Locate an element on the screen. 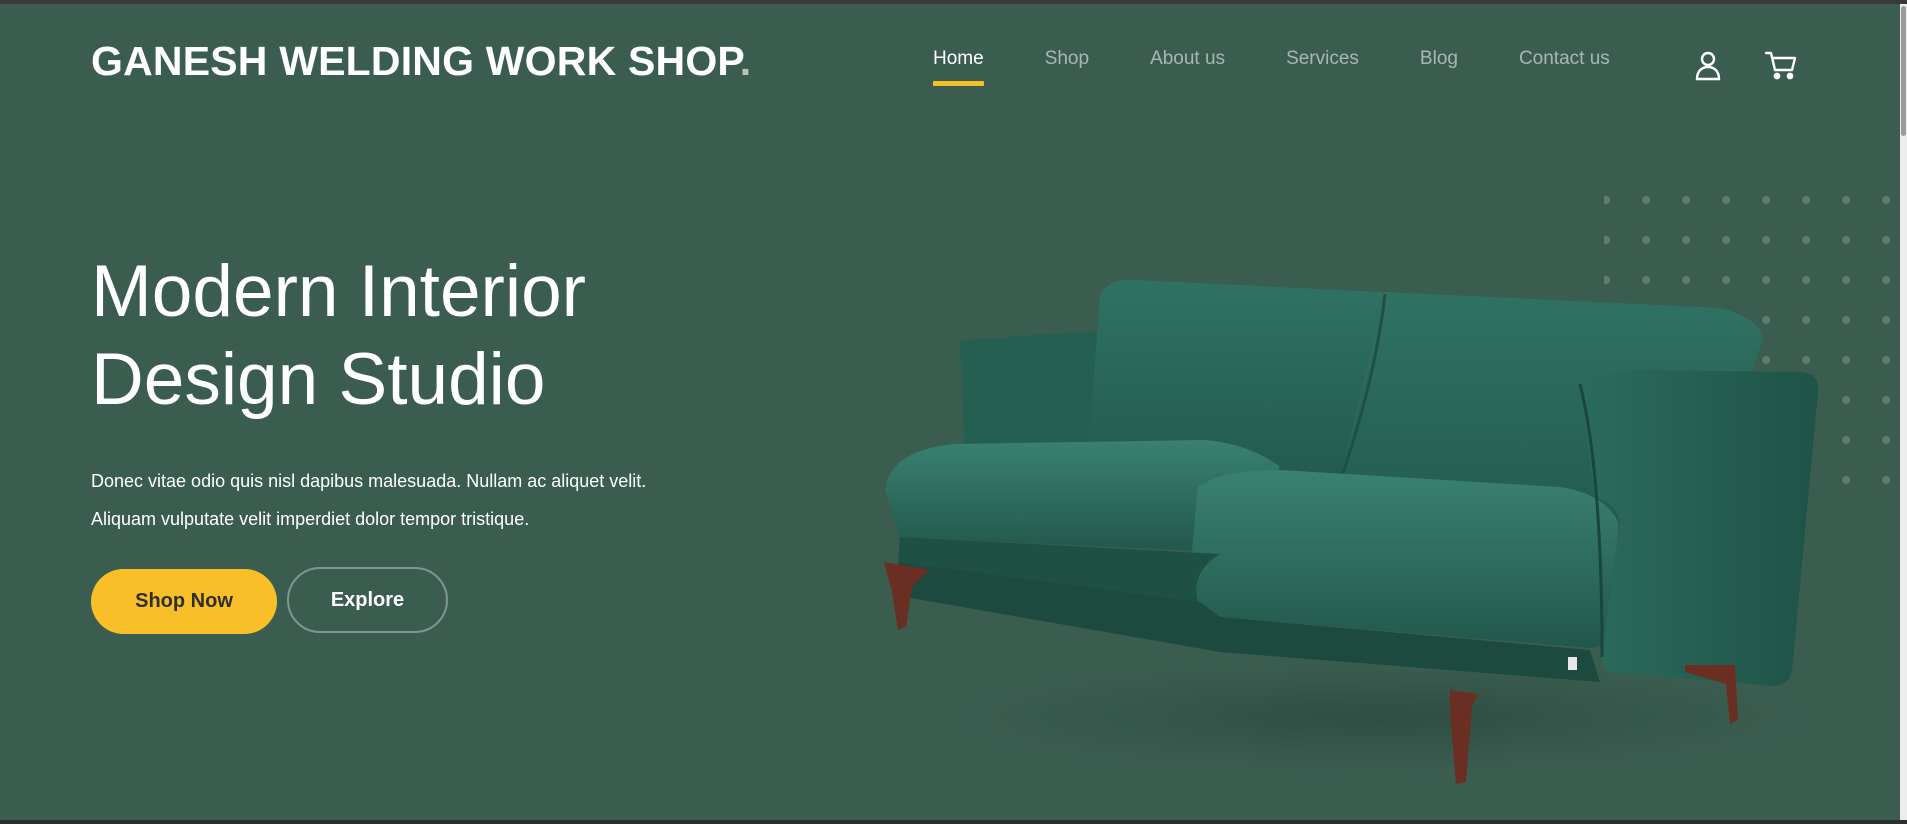 The image size is (1907, 824). page-scrollbar is located at coordinates (1903, 412).